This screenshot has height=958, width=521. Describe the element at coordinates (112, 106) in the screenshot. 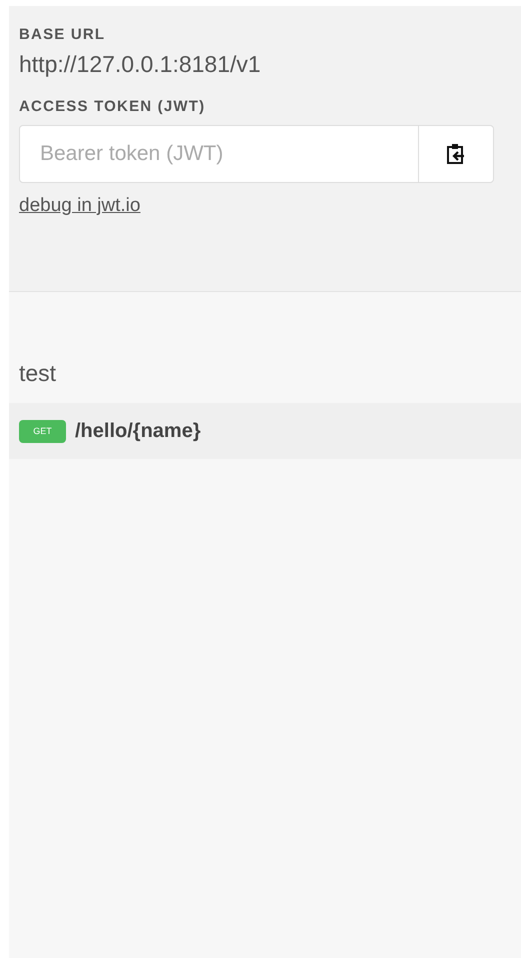

I see `field-label: ACCESS TOKEN (JWT)` at that location.